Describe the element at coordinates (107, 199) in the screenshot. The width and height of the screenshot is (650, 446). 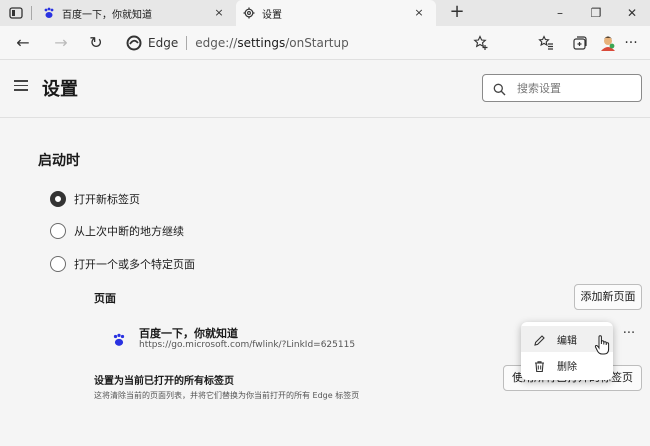
I see `radio-label: 打开新标签页` at that location.